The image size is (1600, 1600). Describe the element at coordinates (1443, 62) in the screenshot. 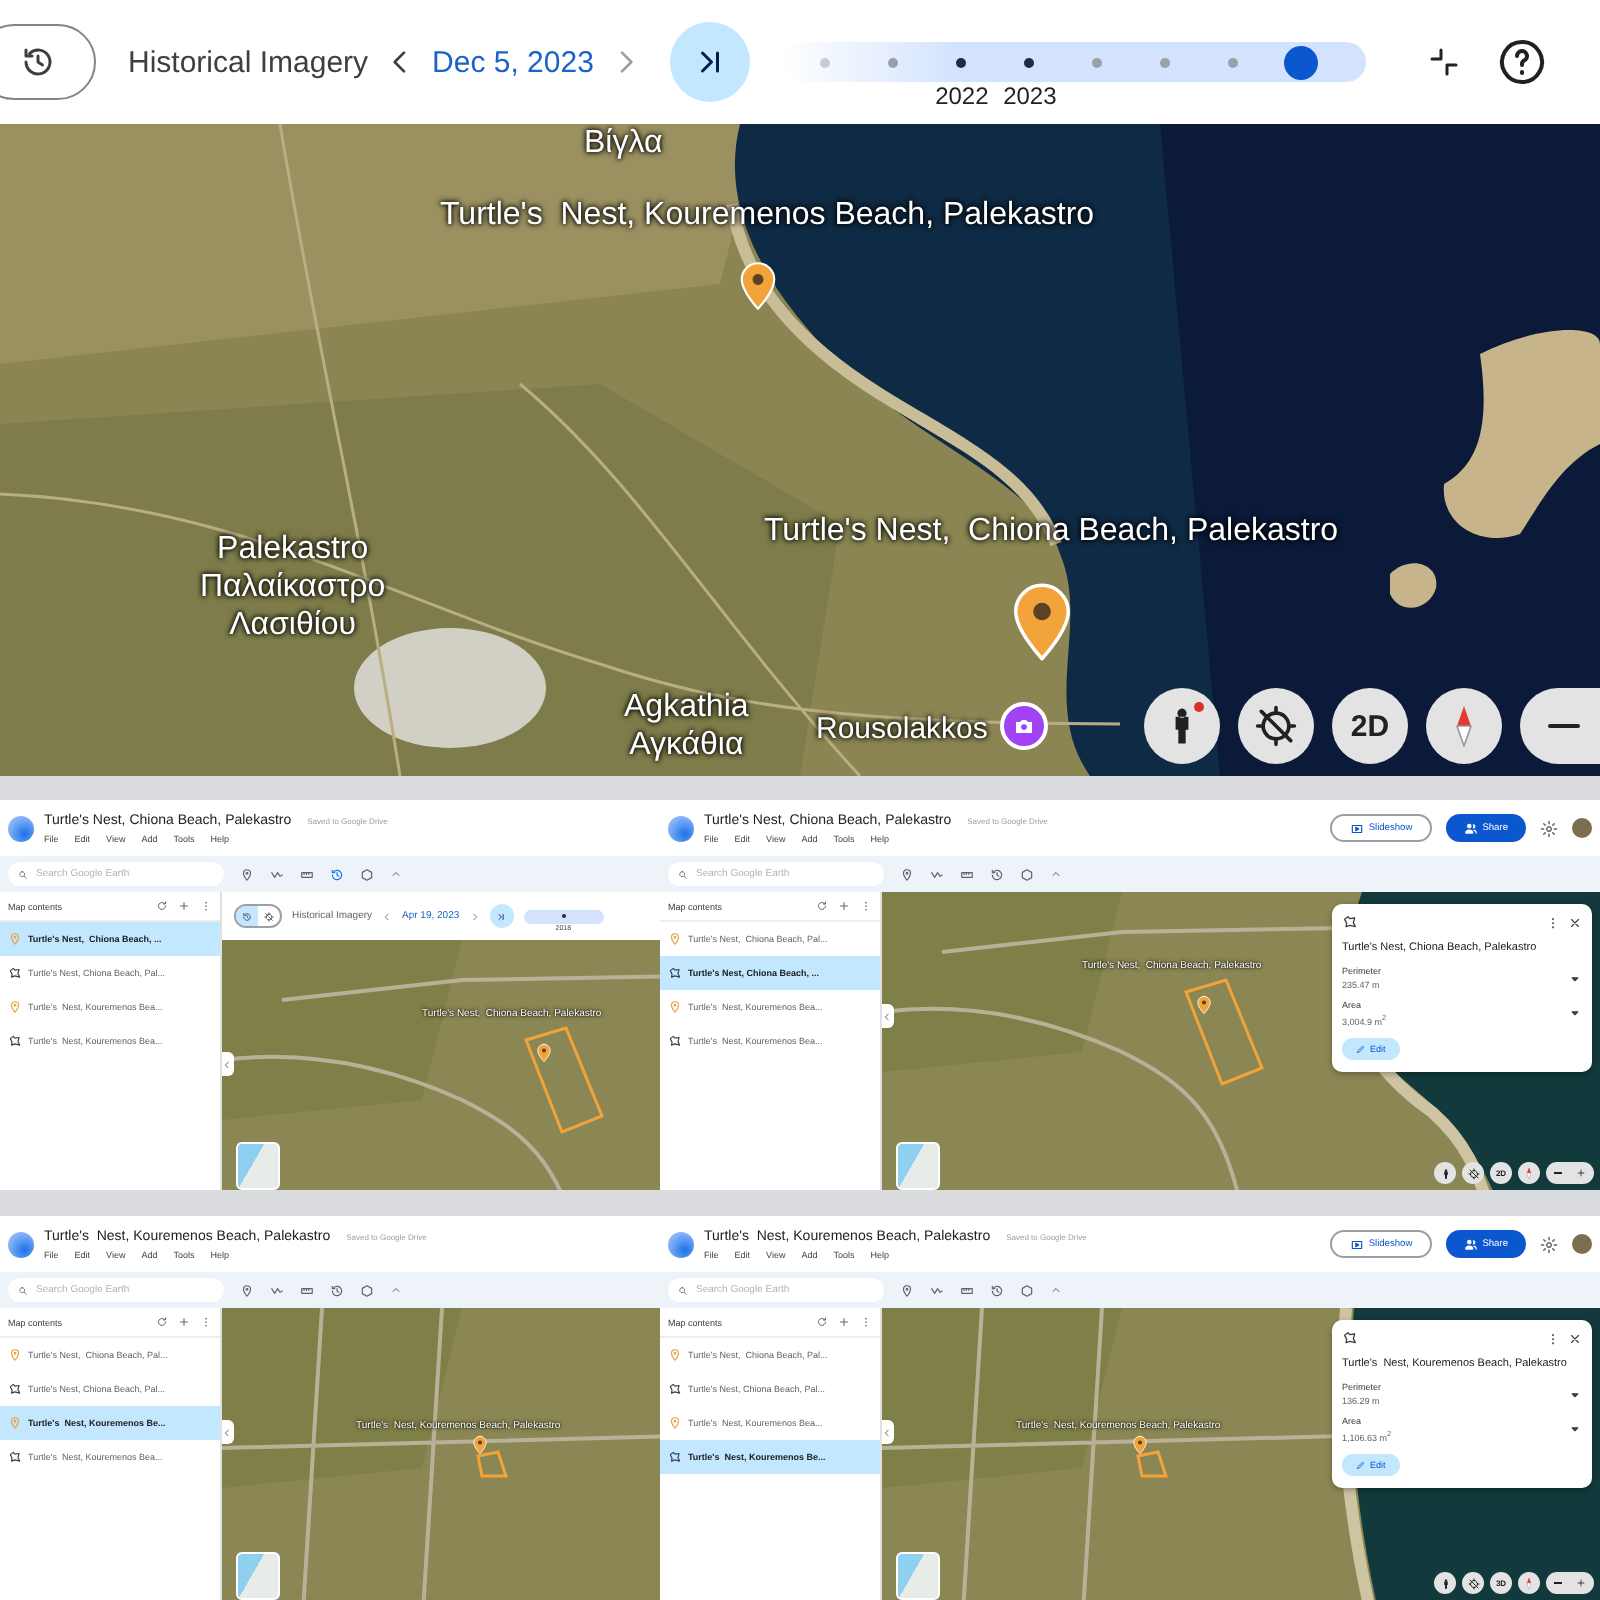

I see `collapse-button` at that location.